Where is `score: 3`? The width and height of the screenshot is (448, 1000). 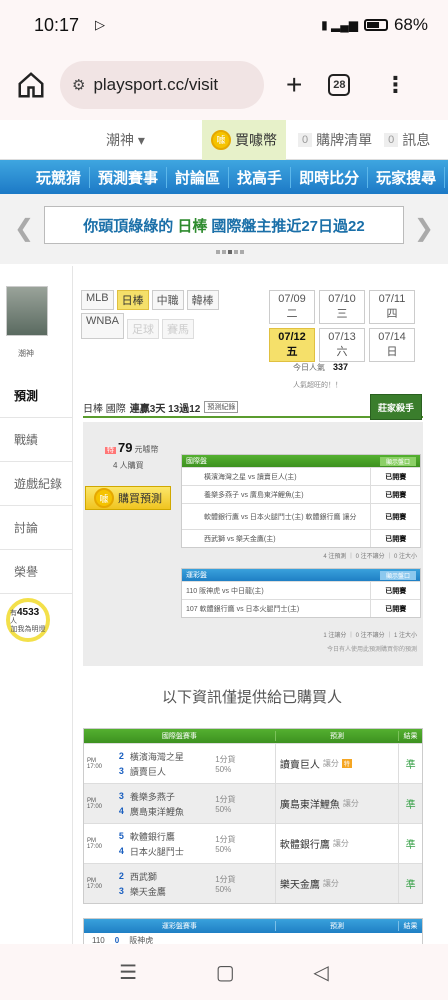
score: 3 is located at coordinates (121, 771).